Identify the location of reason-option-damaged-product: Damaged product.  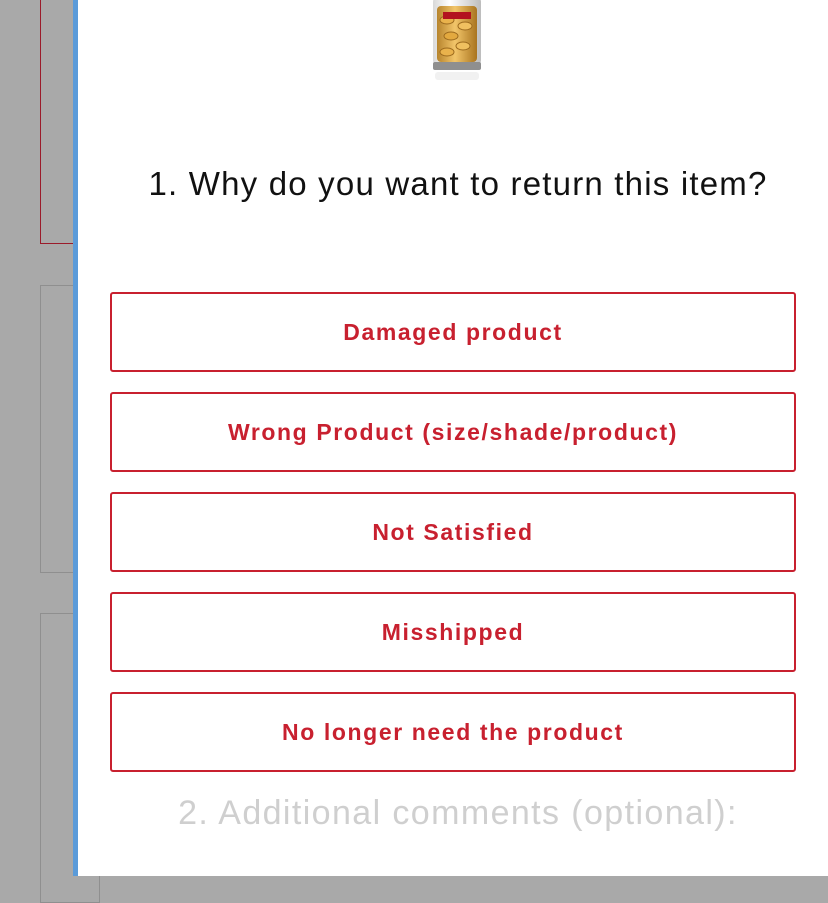
(453, 332).